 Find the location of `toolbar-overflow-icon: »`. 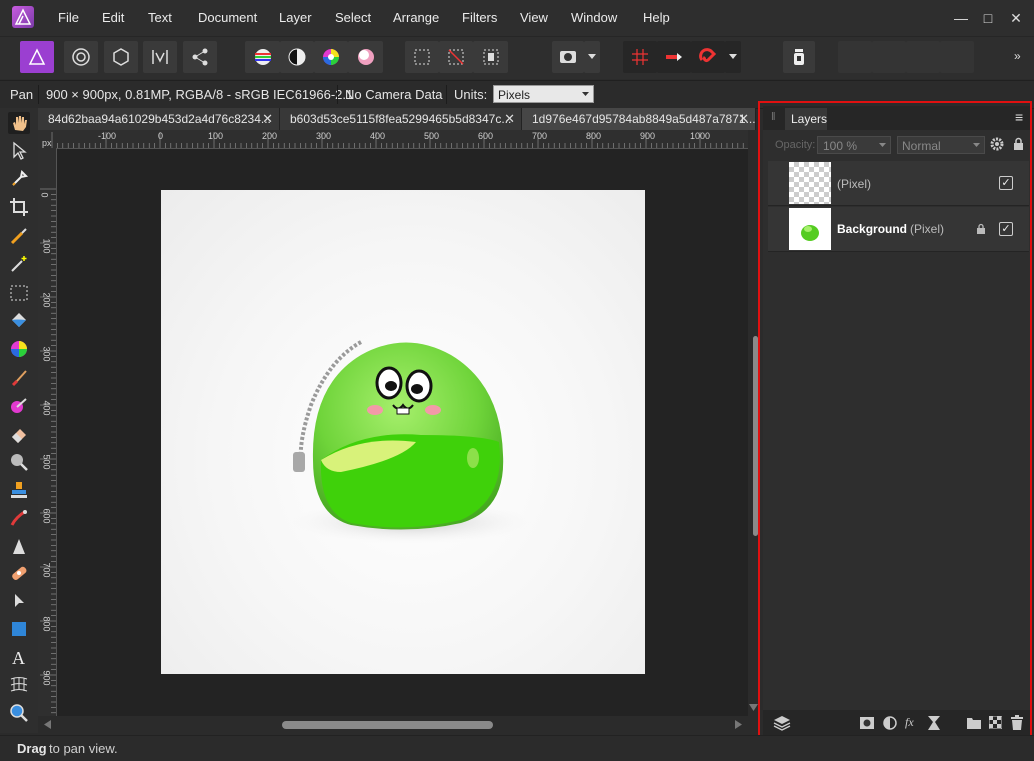

toolbar-overflow-icon: » is located at coordinates (1017, 56).